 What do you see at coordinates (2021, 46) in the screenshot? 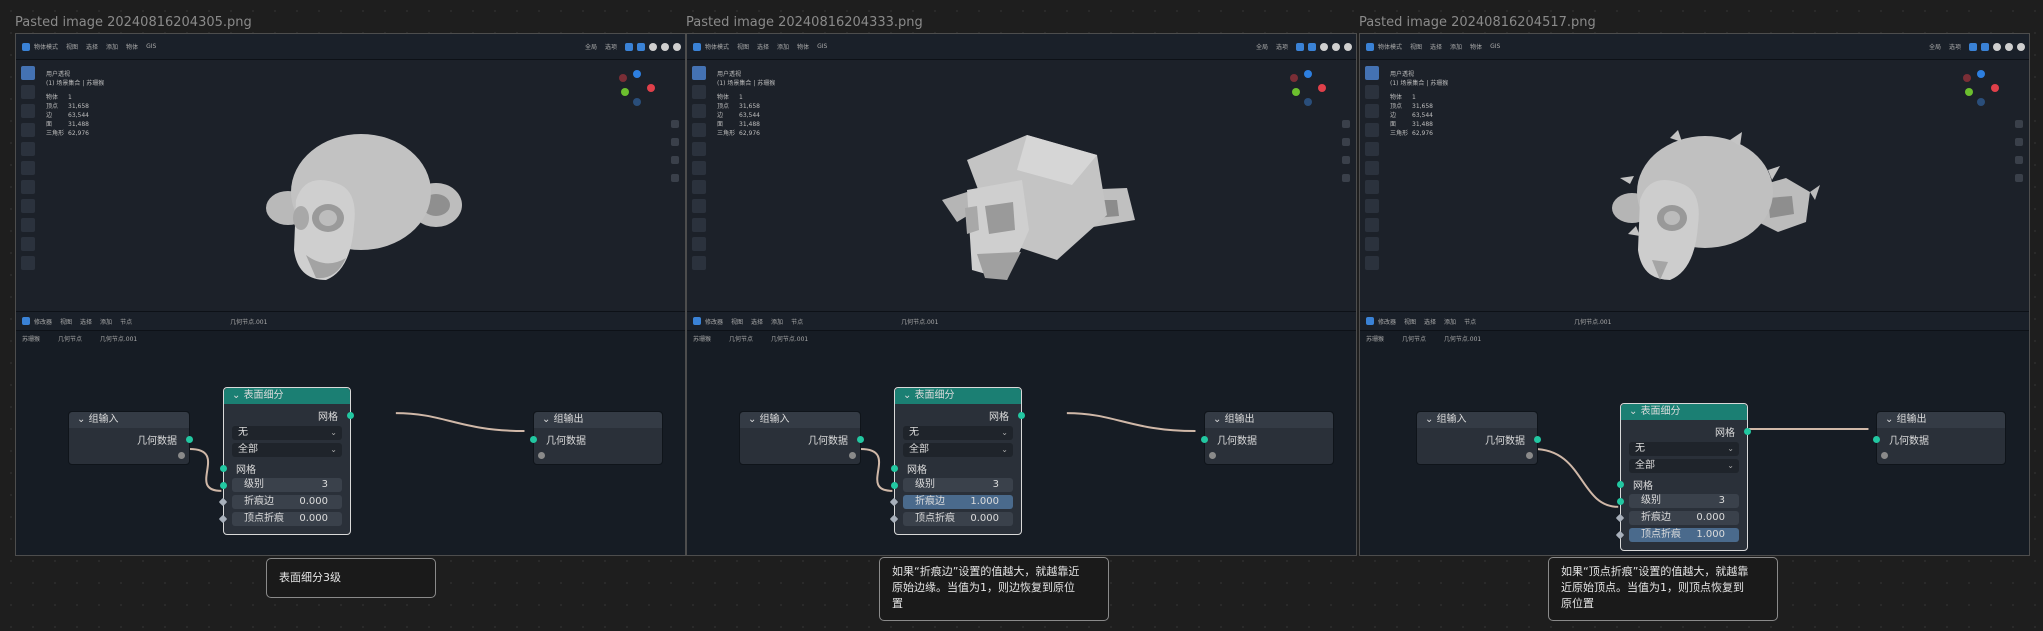
I see `rendered-shading-icon` at bounding box center [2021, 46].